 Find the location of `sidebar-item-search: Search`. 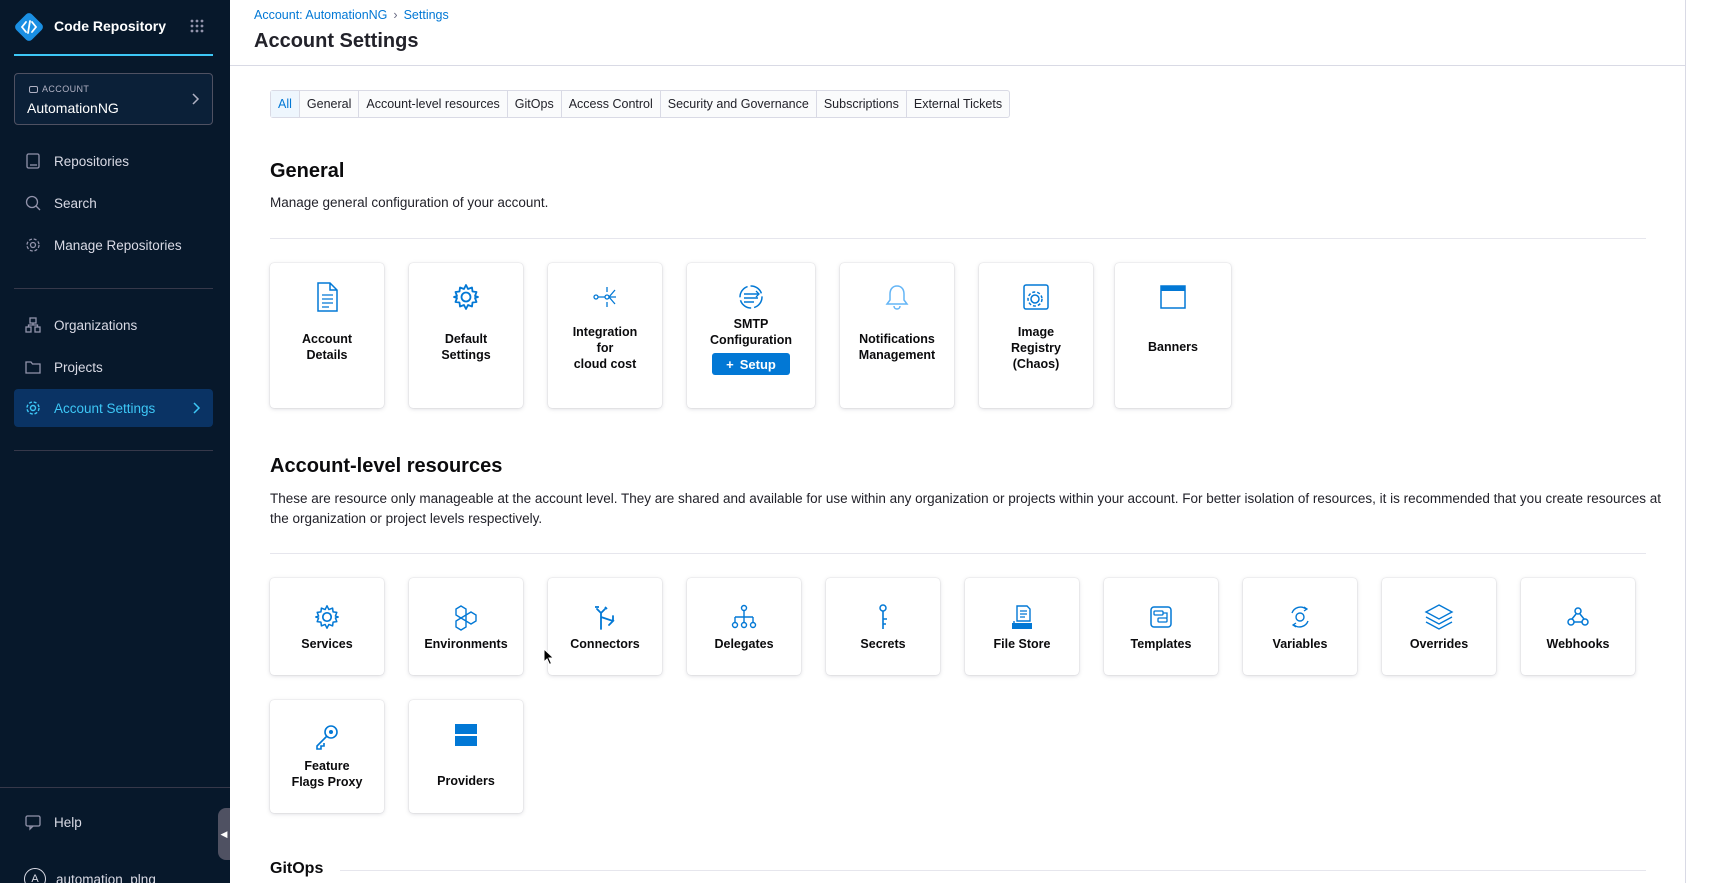

sidebar-item-search: Search is located at coordinates (113, 203).